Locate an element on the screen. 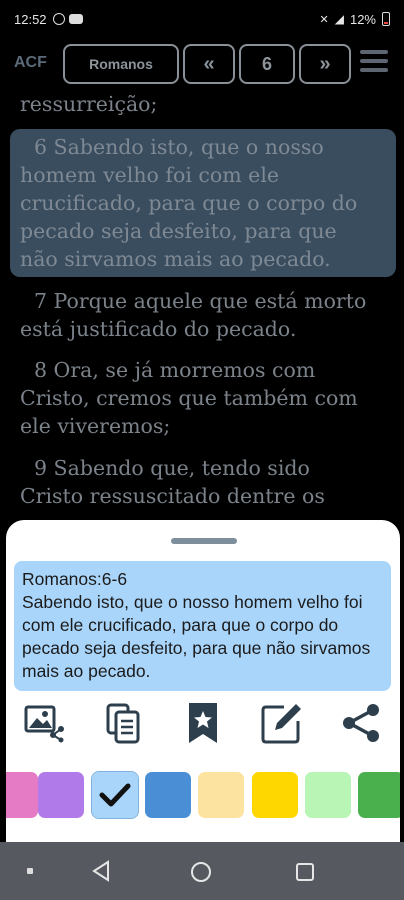 This screenshot has height=900, width=404. verse-line: Cristo ressuscitado dentre os is located at coordinates (172, 496).